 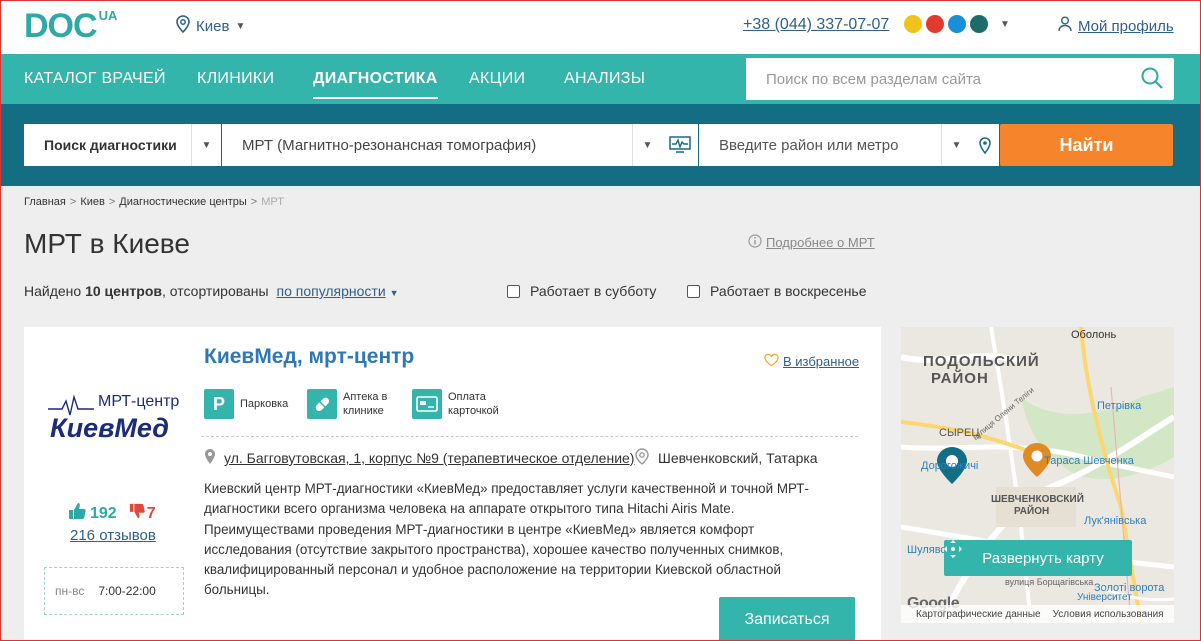 What do you see at coordinates (1037, 499) in the screenshot?
I see `map-label-shevchenkivskyi-1: ШЕВЧЕНКОВСКИЙ` at bounding box center [1037, 499].